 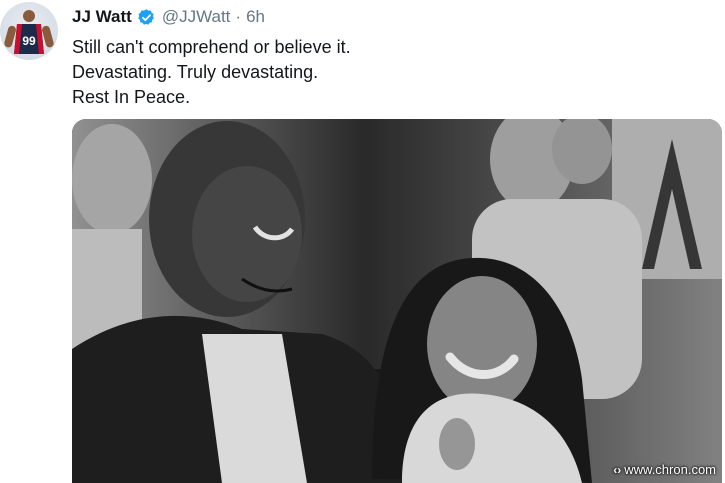 I want to click on watermark: ‹› www.chron.com, so click(x=664, y=469).